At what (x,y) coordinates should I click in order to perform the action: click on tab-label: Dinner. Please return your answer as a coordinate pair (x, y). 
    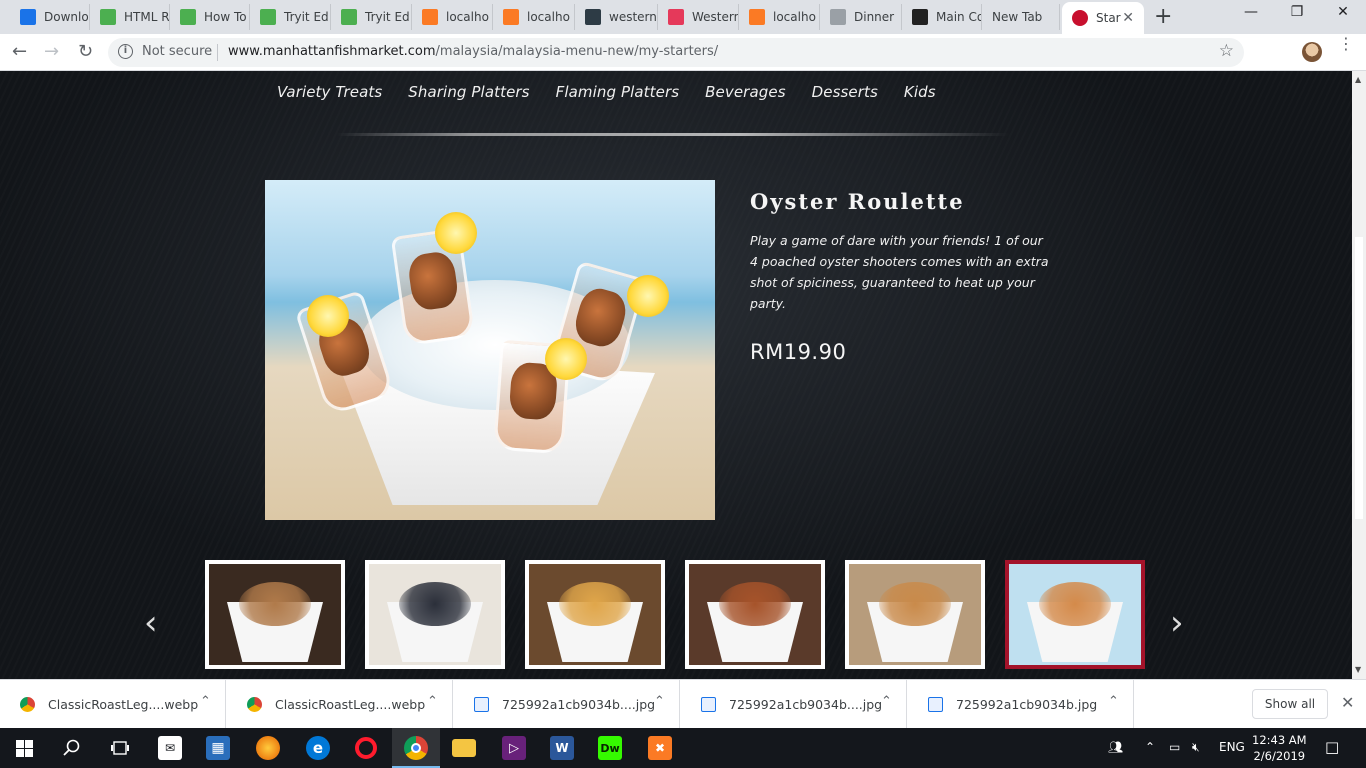
    Looking at the image, I should click on (874, 17).